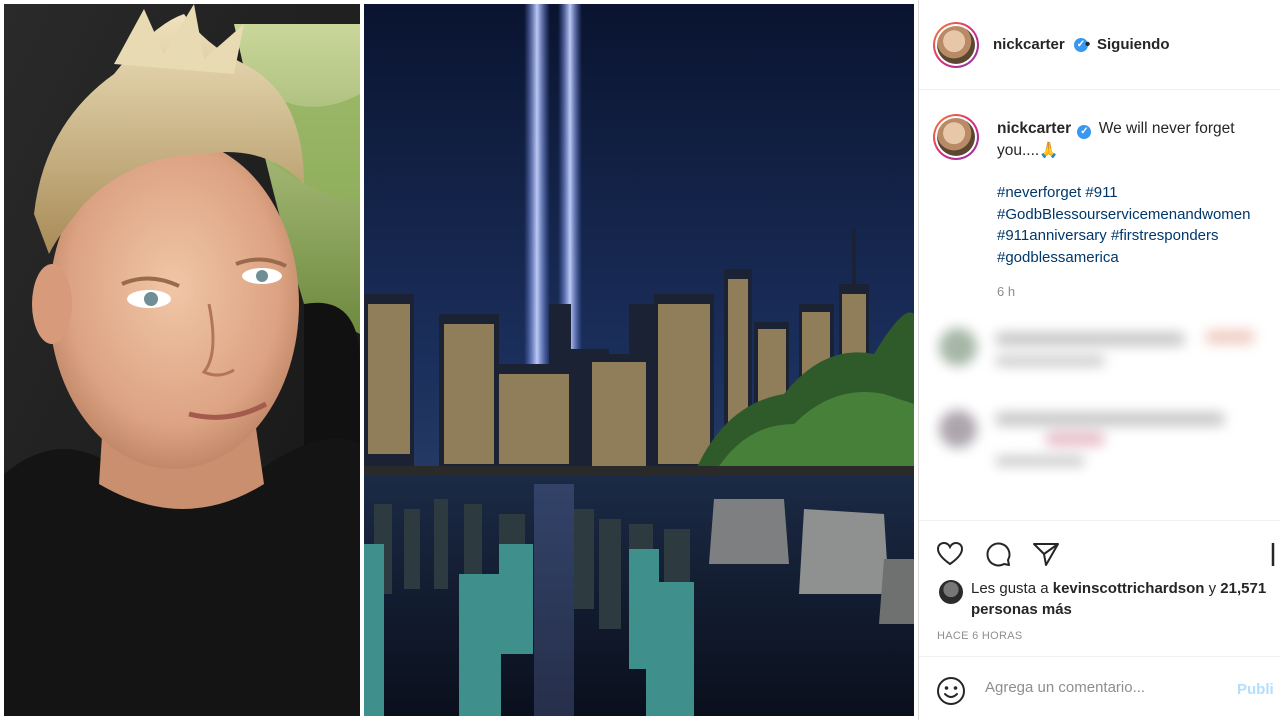 The height and width of the screenshot is (720, 1280). Describe the element at coordinates (1138, 193) in the screenshot. I see `hashtag-line: #neverforget #911` at that location.